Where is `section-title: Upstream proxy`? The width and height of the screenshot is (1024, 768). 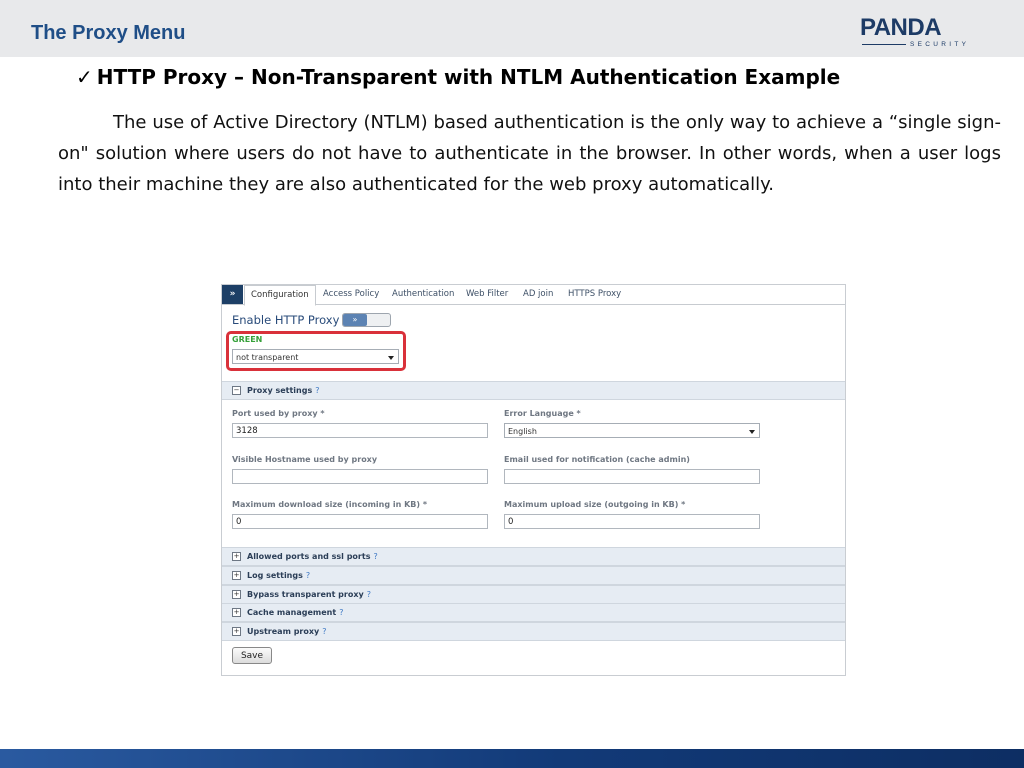
section-title: Upstream proxy is located at coordinates (283, 631).